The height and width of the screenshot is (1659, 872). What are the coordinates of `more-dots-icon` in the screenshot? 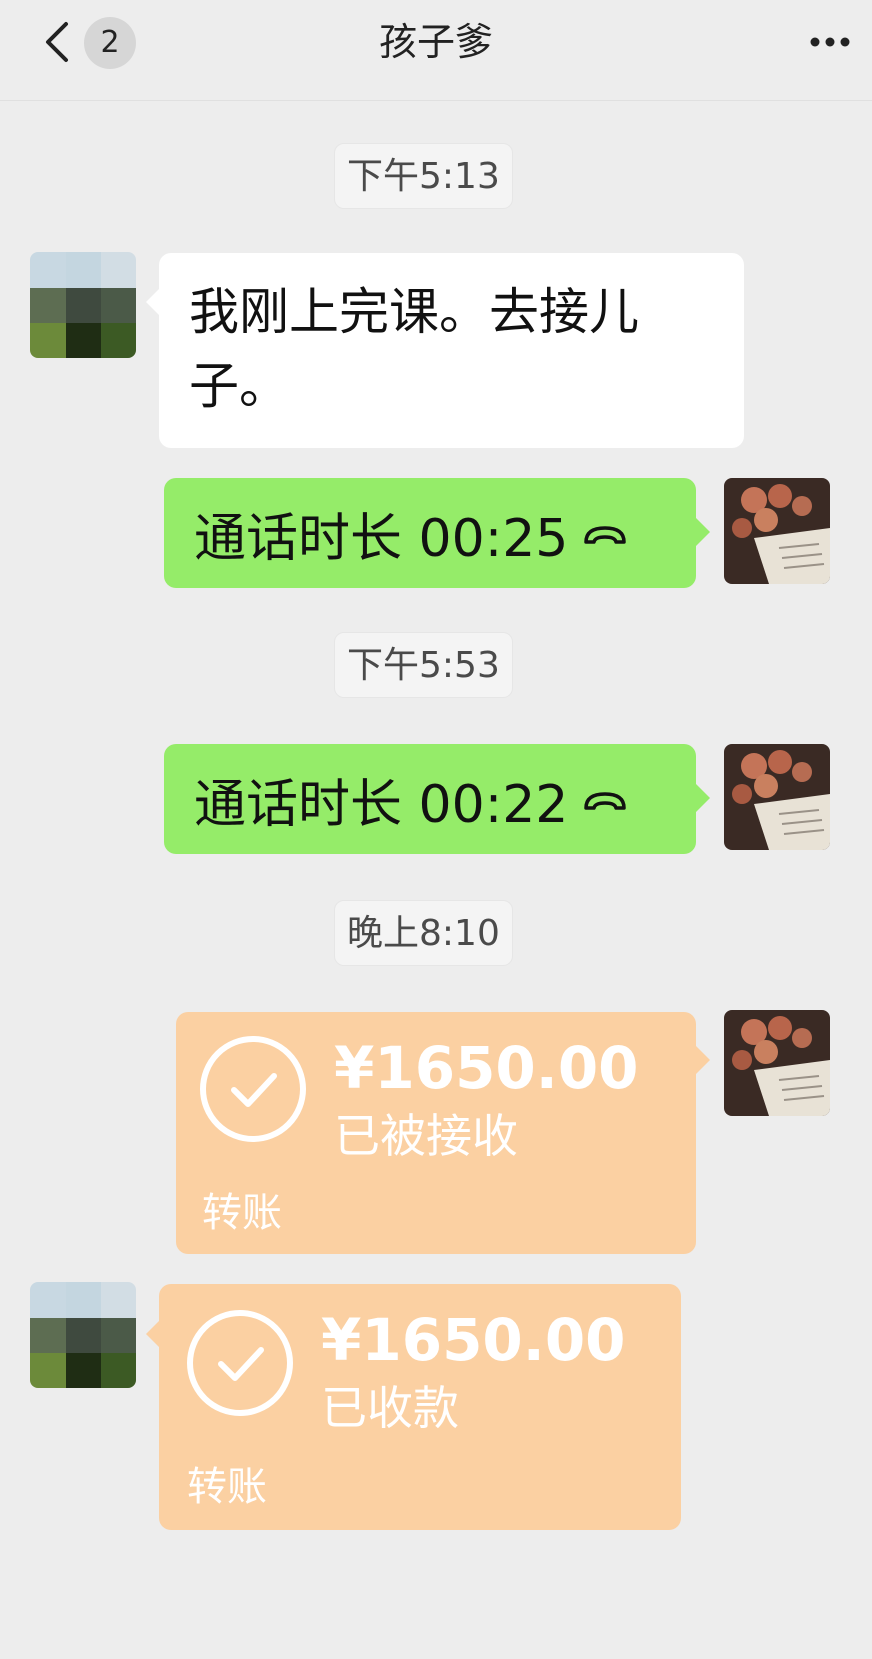 It's located at (830, 42).